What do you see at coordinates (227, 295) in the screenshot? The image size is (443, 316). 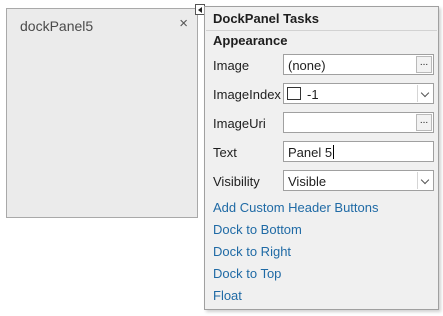 I see `float-link: Float` at bounding box center [227, 295].